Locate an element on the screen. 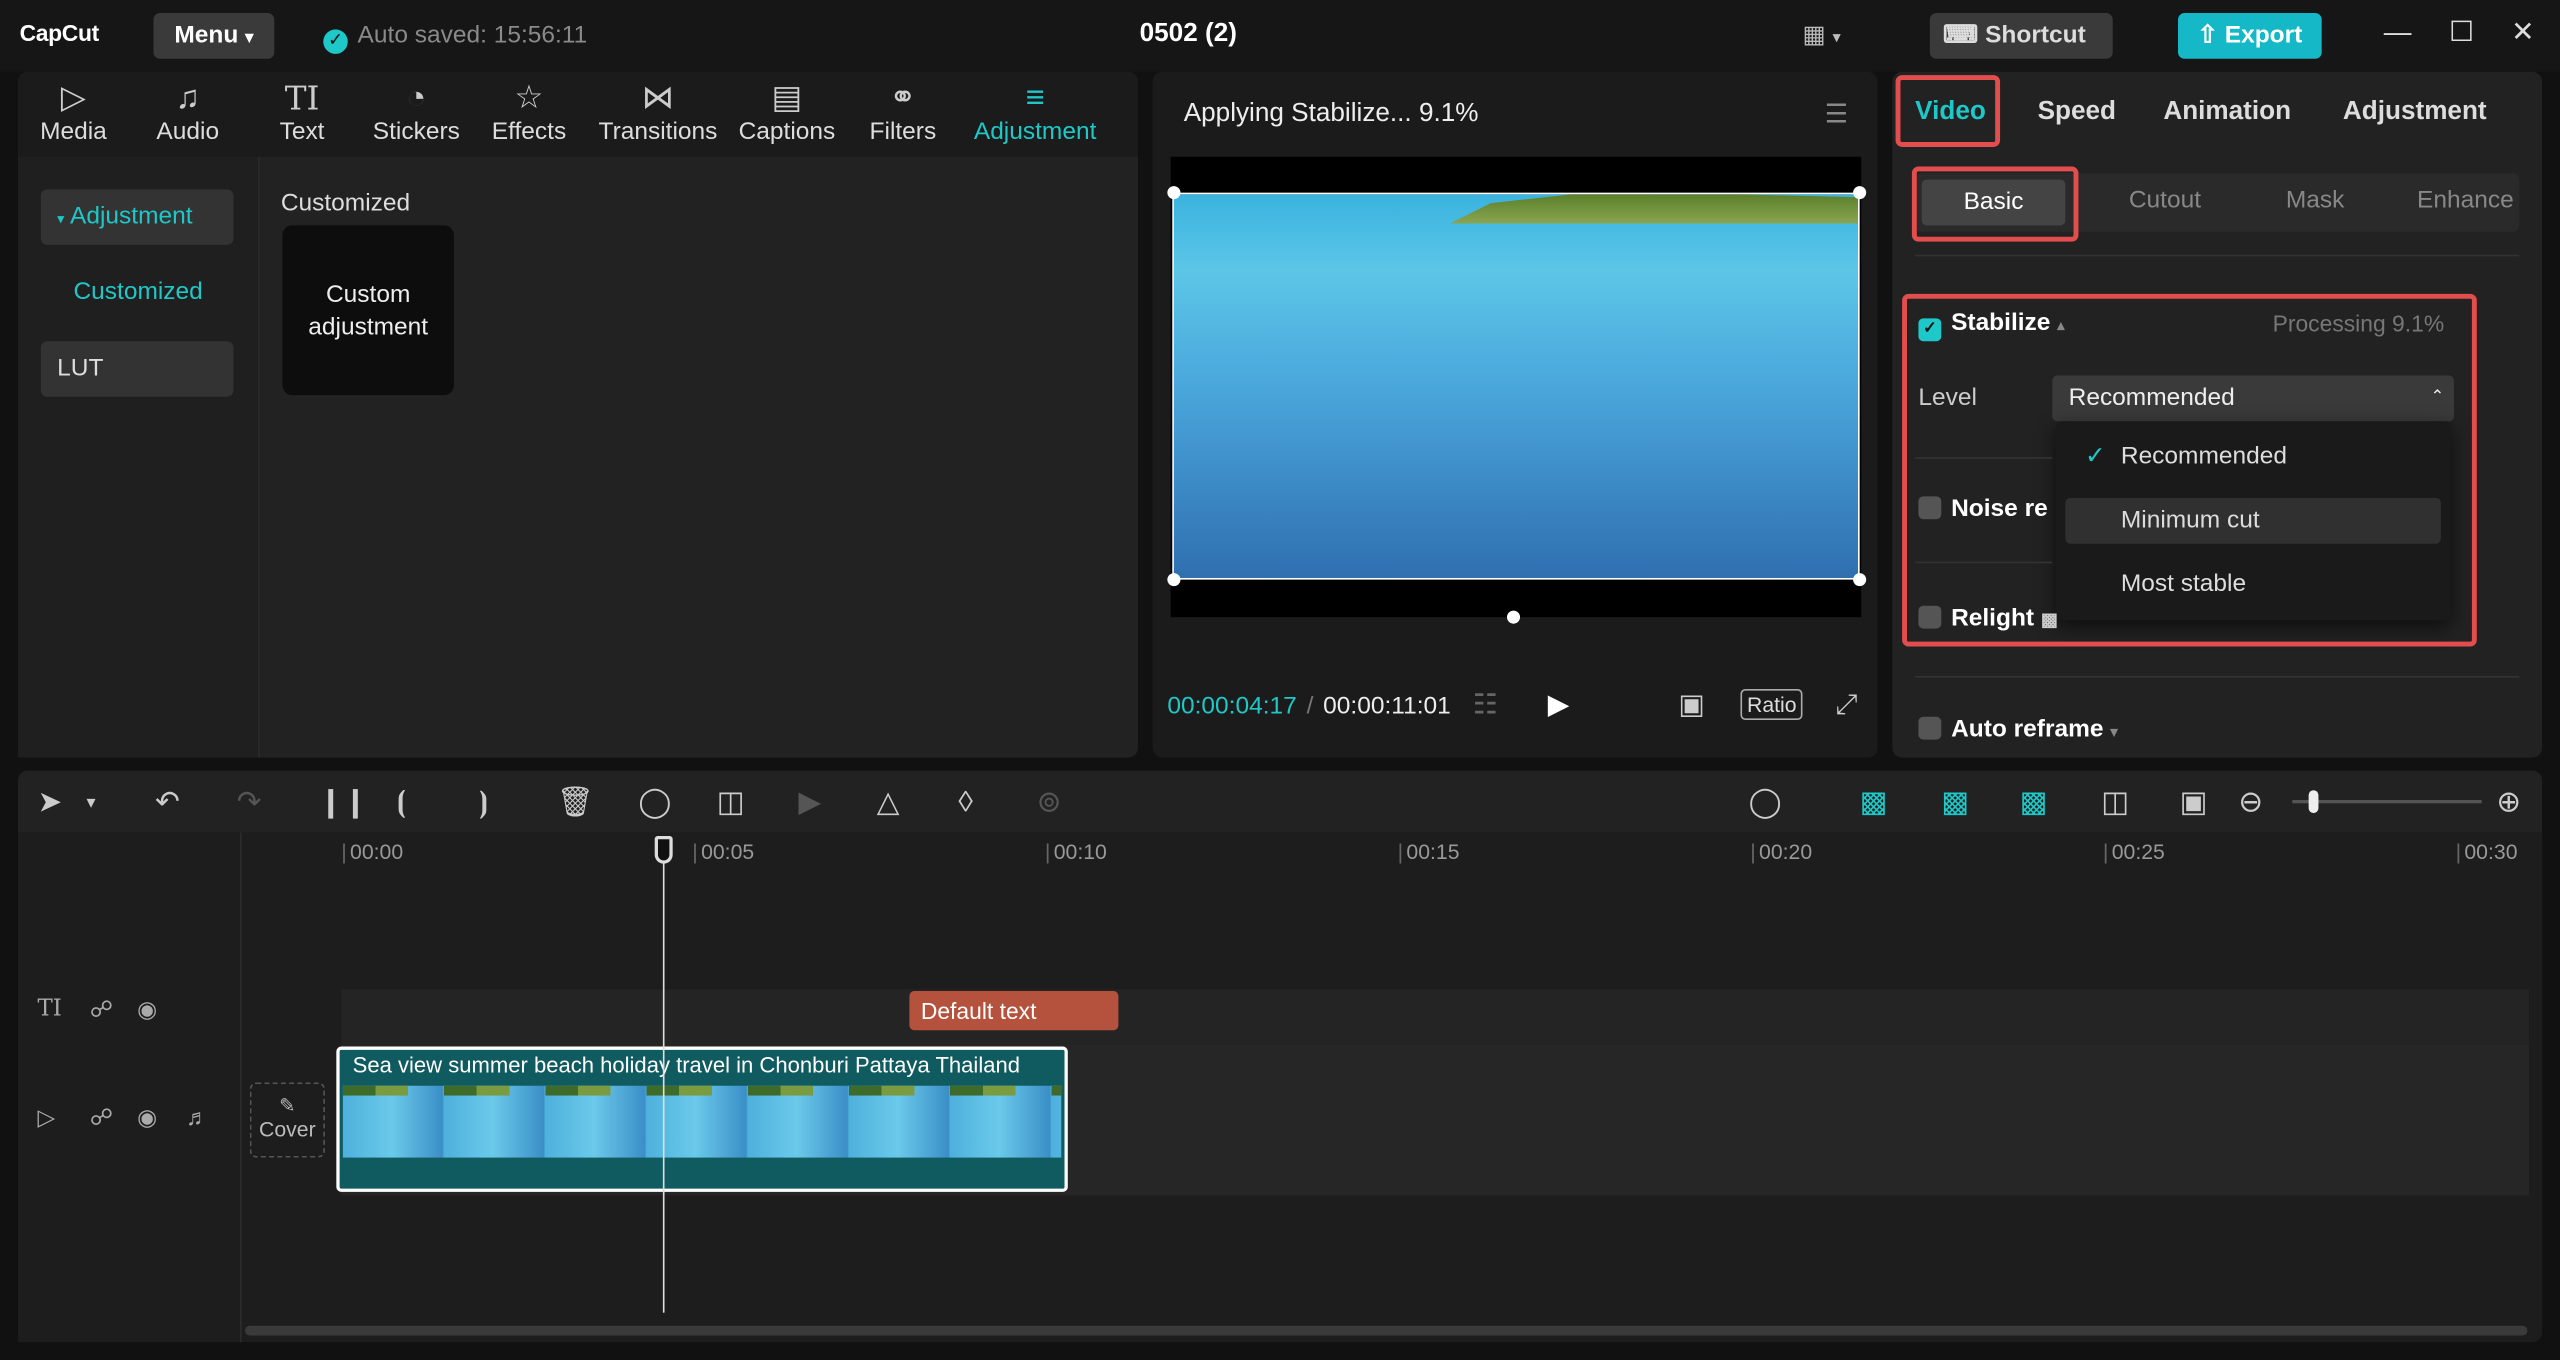 The image size is (2560, 1360). delete-icon: 🗑 is located at coordinates (575, 802).